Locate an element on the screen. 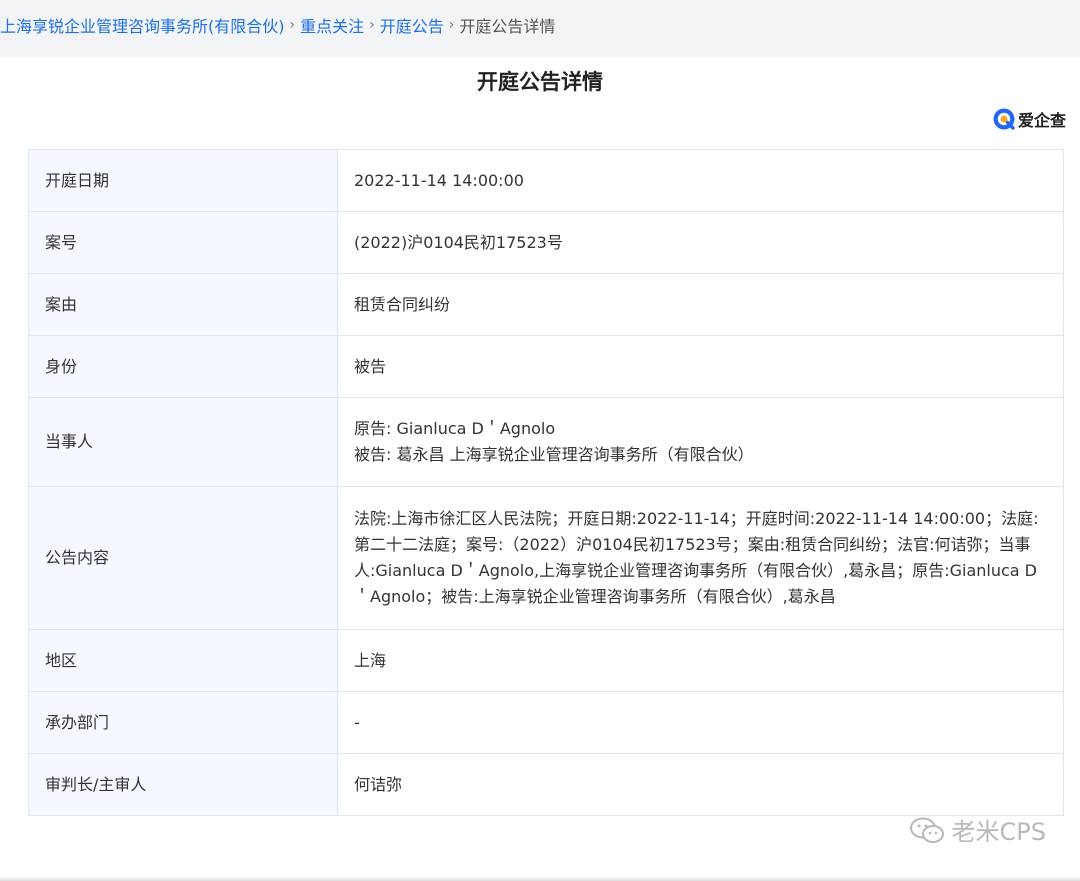 This screenshot has width=1080, height=881. row-label: 地区 is located at coordinates (183, 660).